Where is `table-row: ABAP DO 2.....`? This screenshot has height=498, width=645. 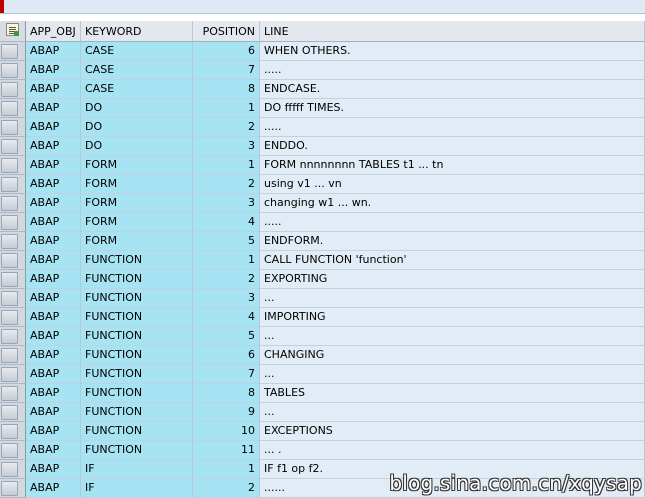
table-row: ABAP DO 2..... is located at coordinates (322, 127).